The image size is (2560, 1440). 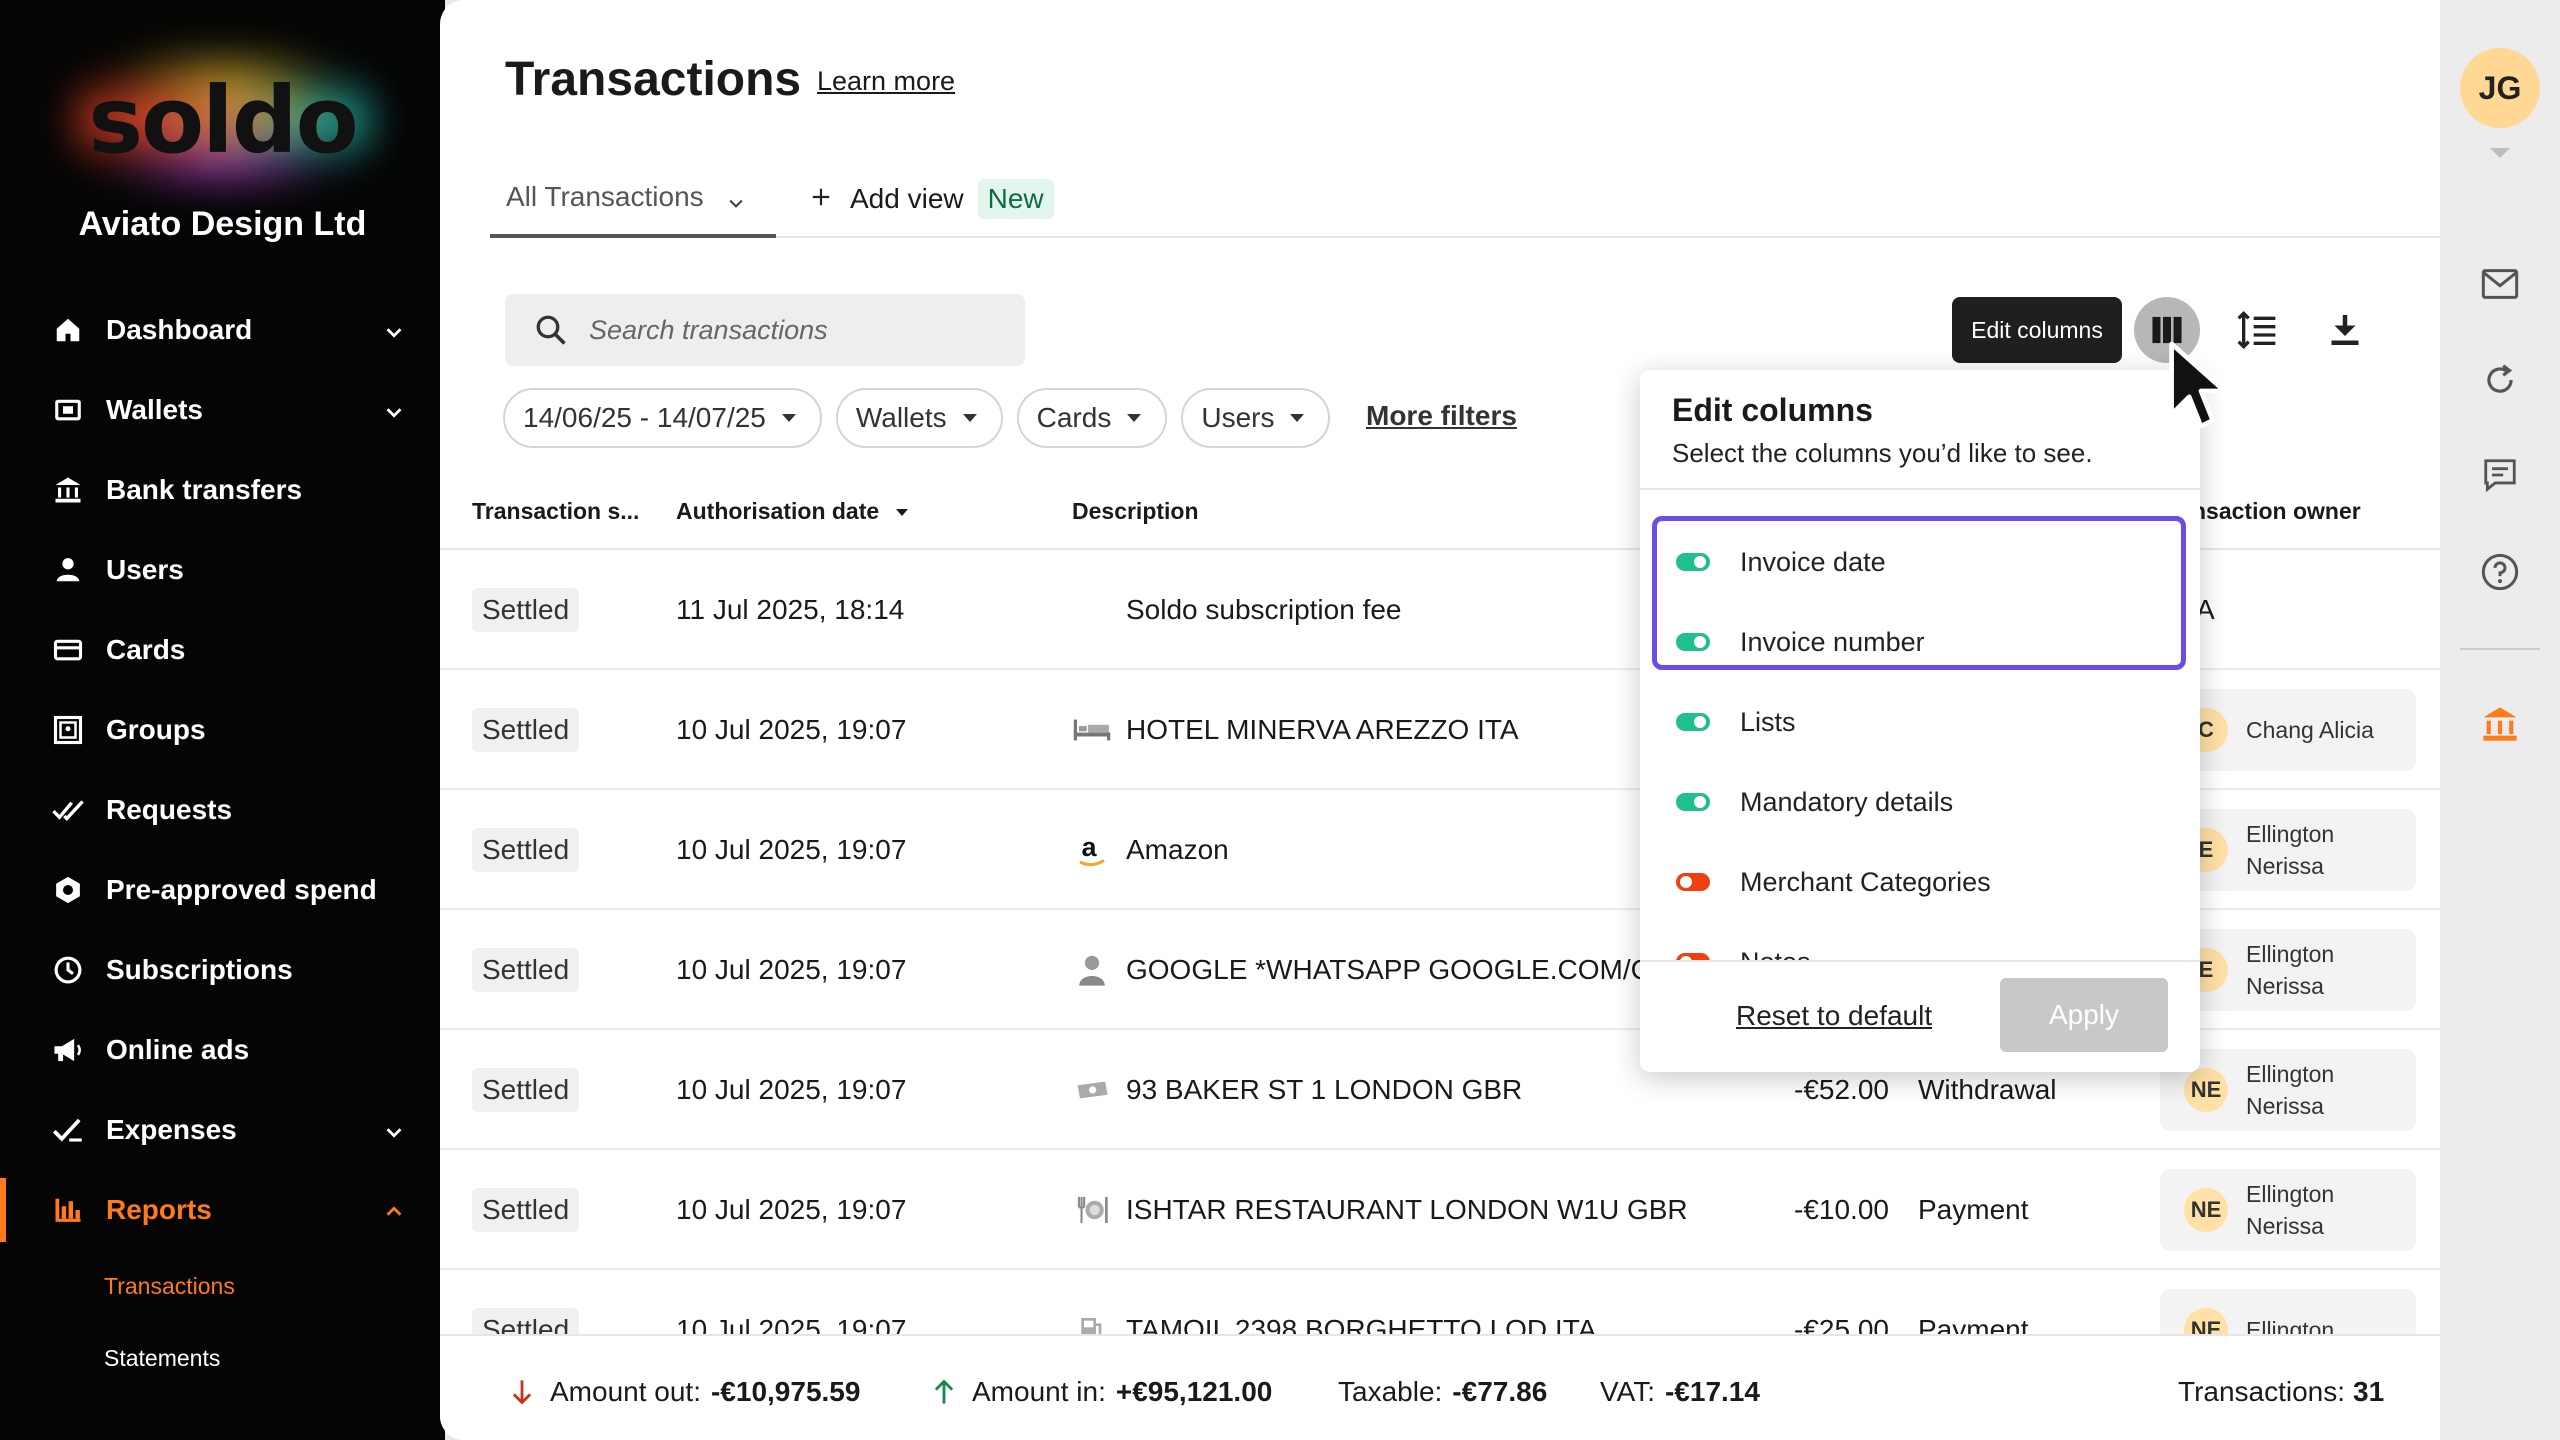 What do you see at coordinates (204, 489) in the screenshot?
I see `sidebar-item-label: Bank transfers` at bounding box center [204, 489].